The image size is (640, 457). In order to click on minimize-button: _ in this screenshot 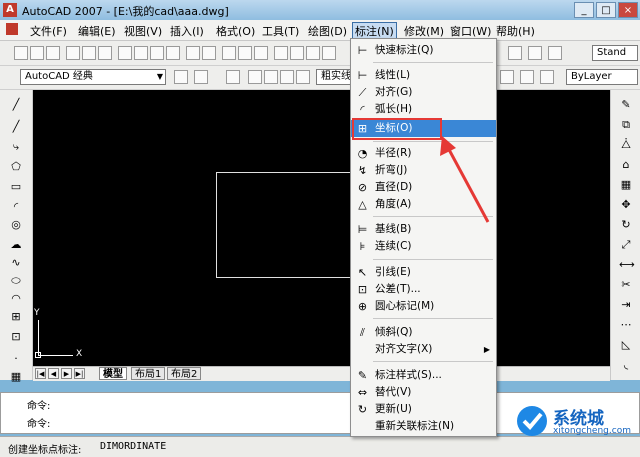, I will do `click(584, 10)`.